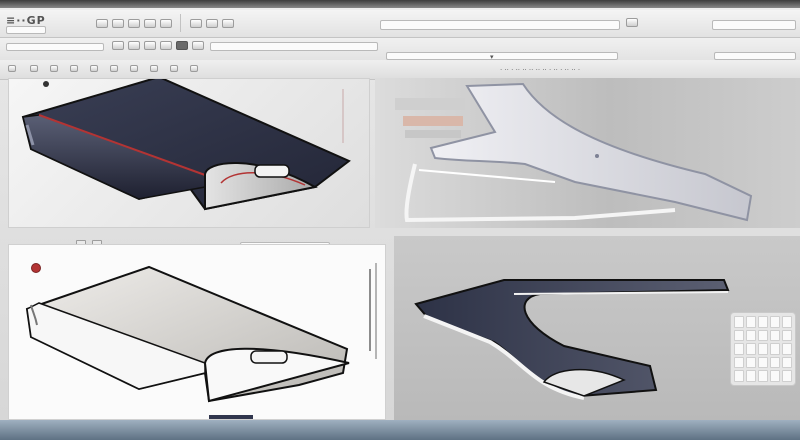  I want to click on key-icon, so click(74, 68).